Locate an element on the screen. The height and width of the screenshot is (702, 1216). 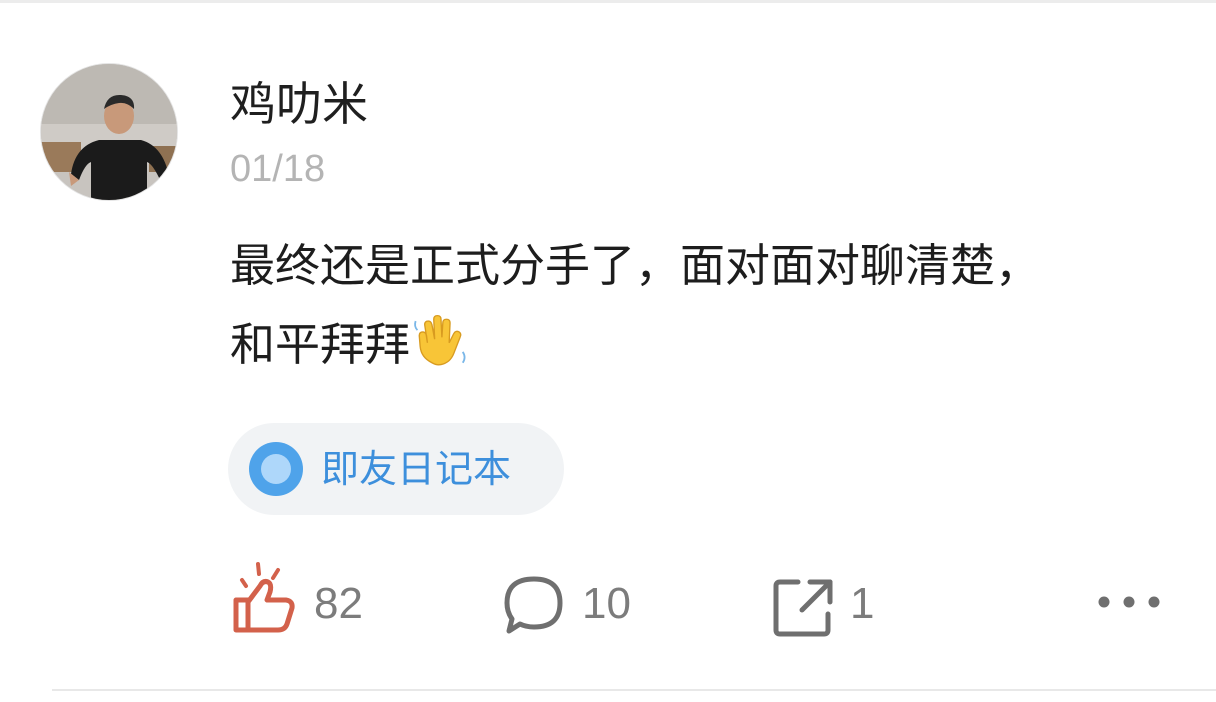
share-icon is located at coordinates (803, 608).